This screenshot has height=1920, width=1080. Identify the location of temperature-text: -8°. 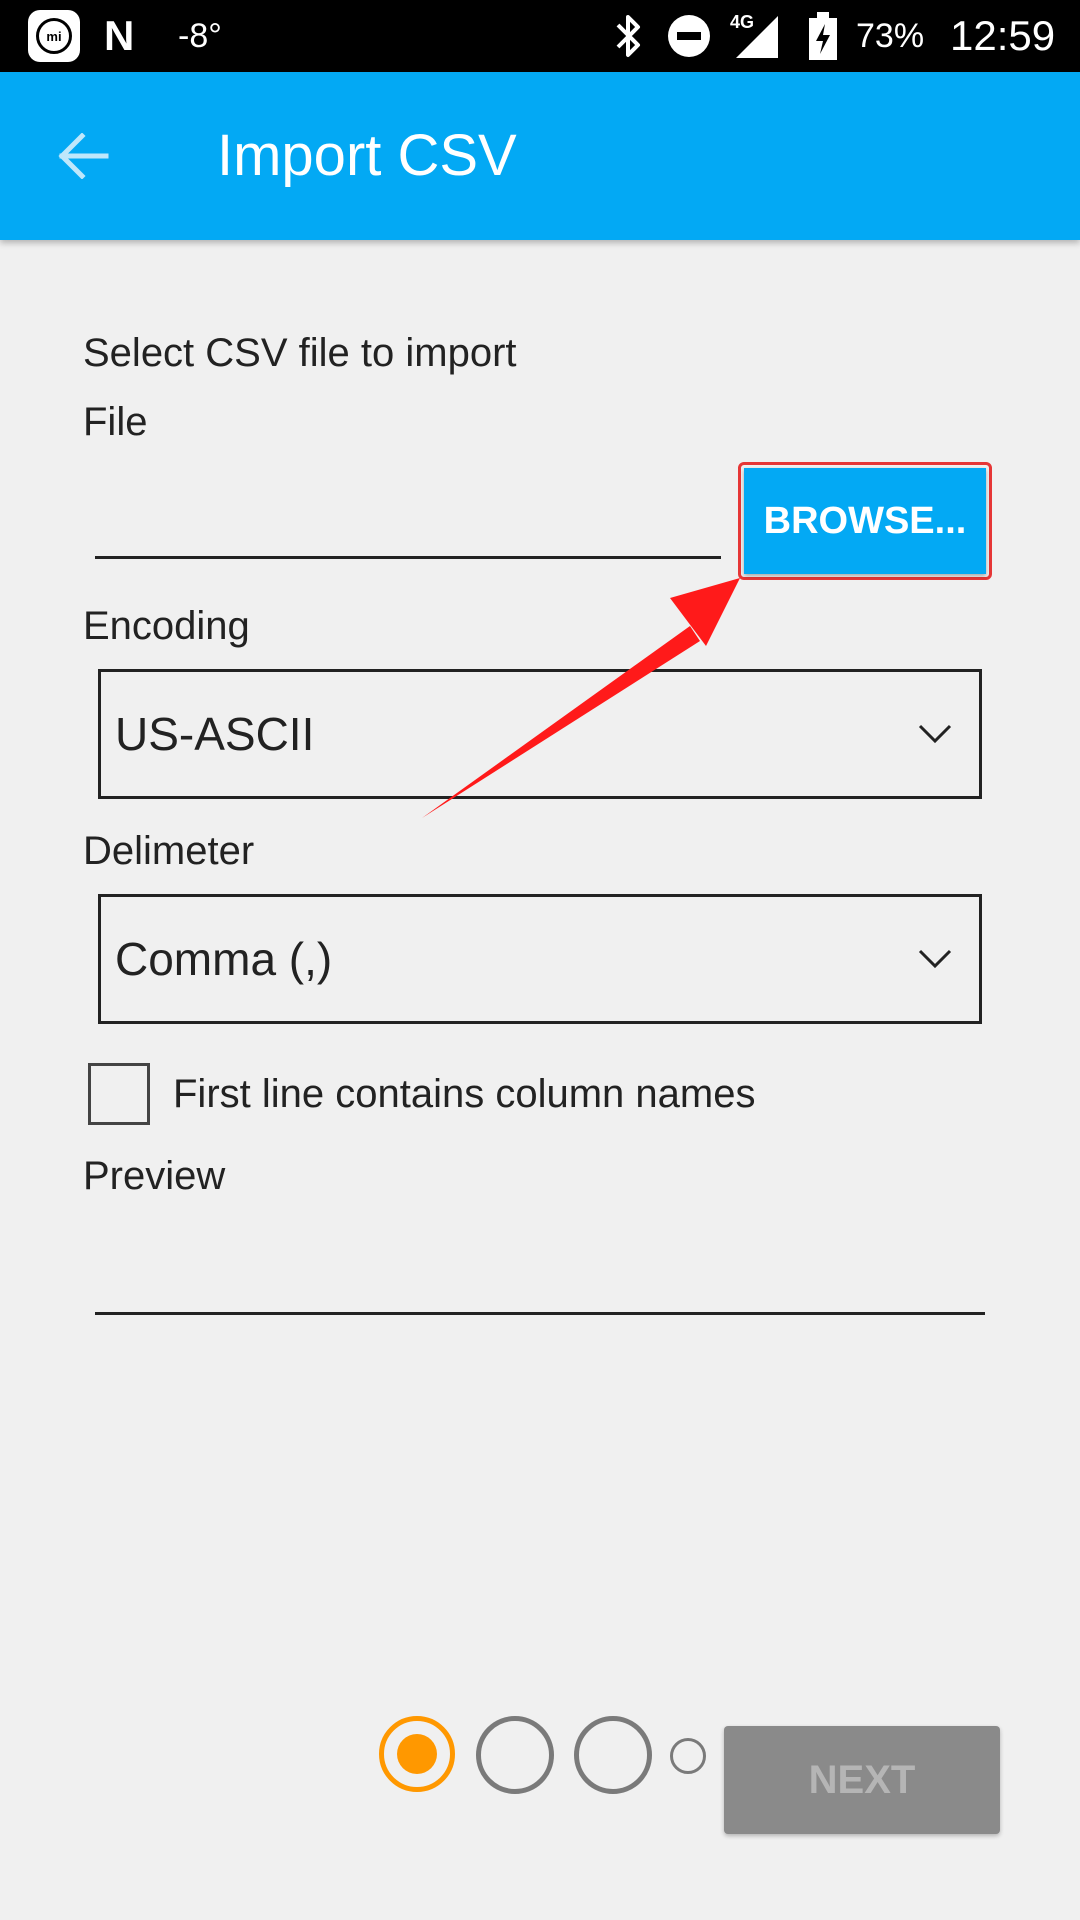
(200, 35).